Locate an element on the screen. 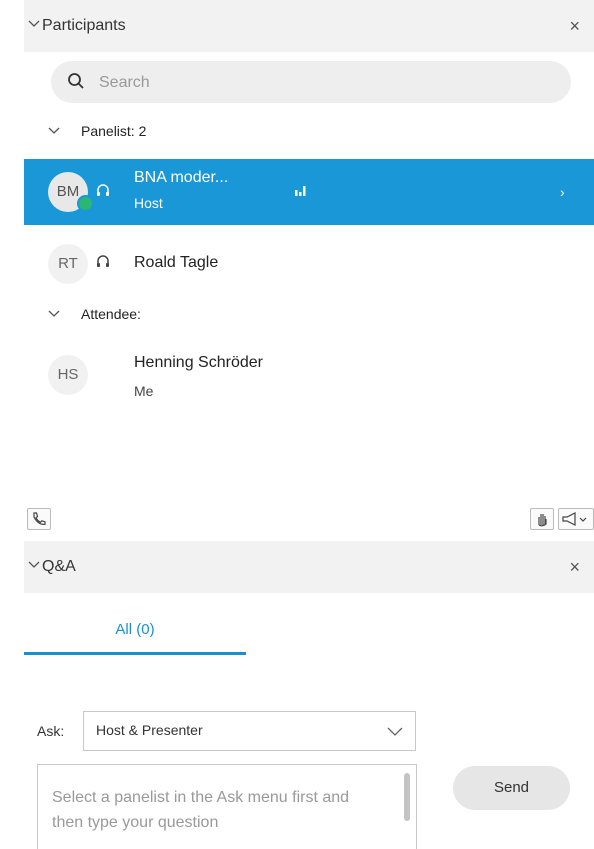  panelist-group-label: Panelist: 2 is located at coordinates (114, 131).